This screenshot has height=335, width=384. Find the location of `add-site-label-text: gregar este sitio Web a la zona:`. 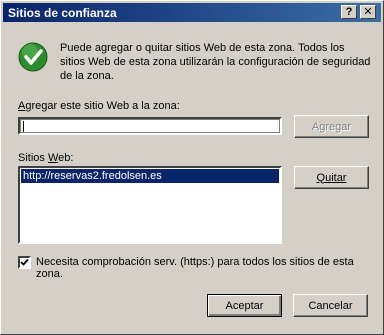

add-site-label-text: gregar este sitio Web a la zona: is located at coordinates (102, 106).